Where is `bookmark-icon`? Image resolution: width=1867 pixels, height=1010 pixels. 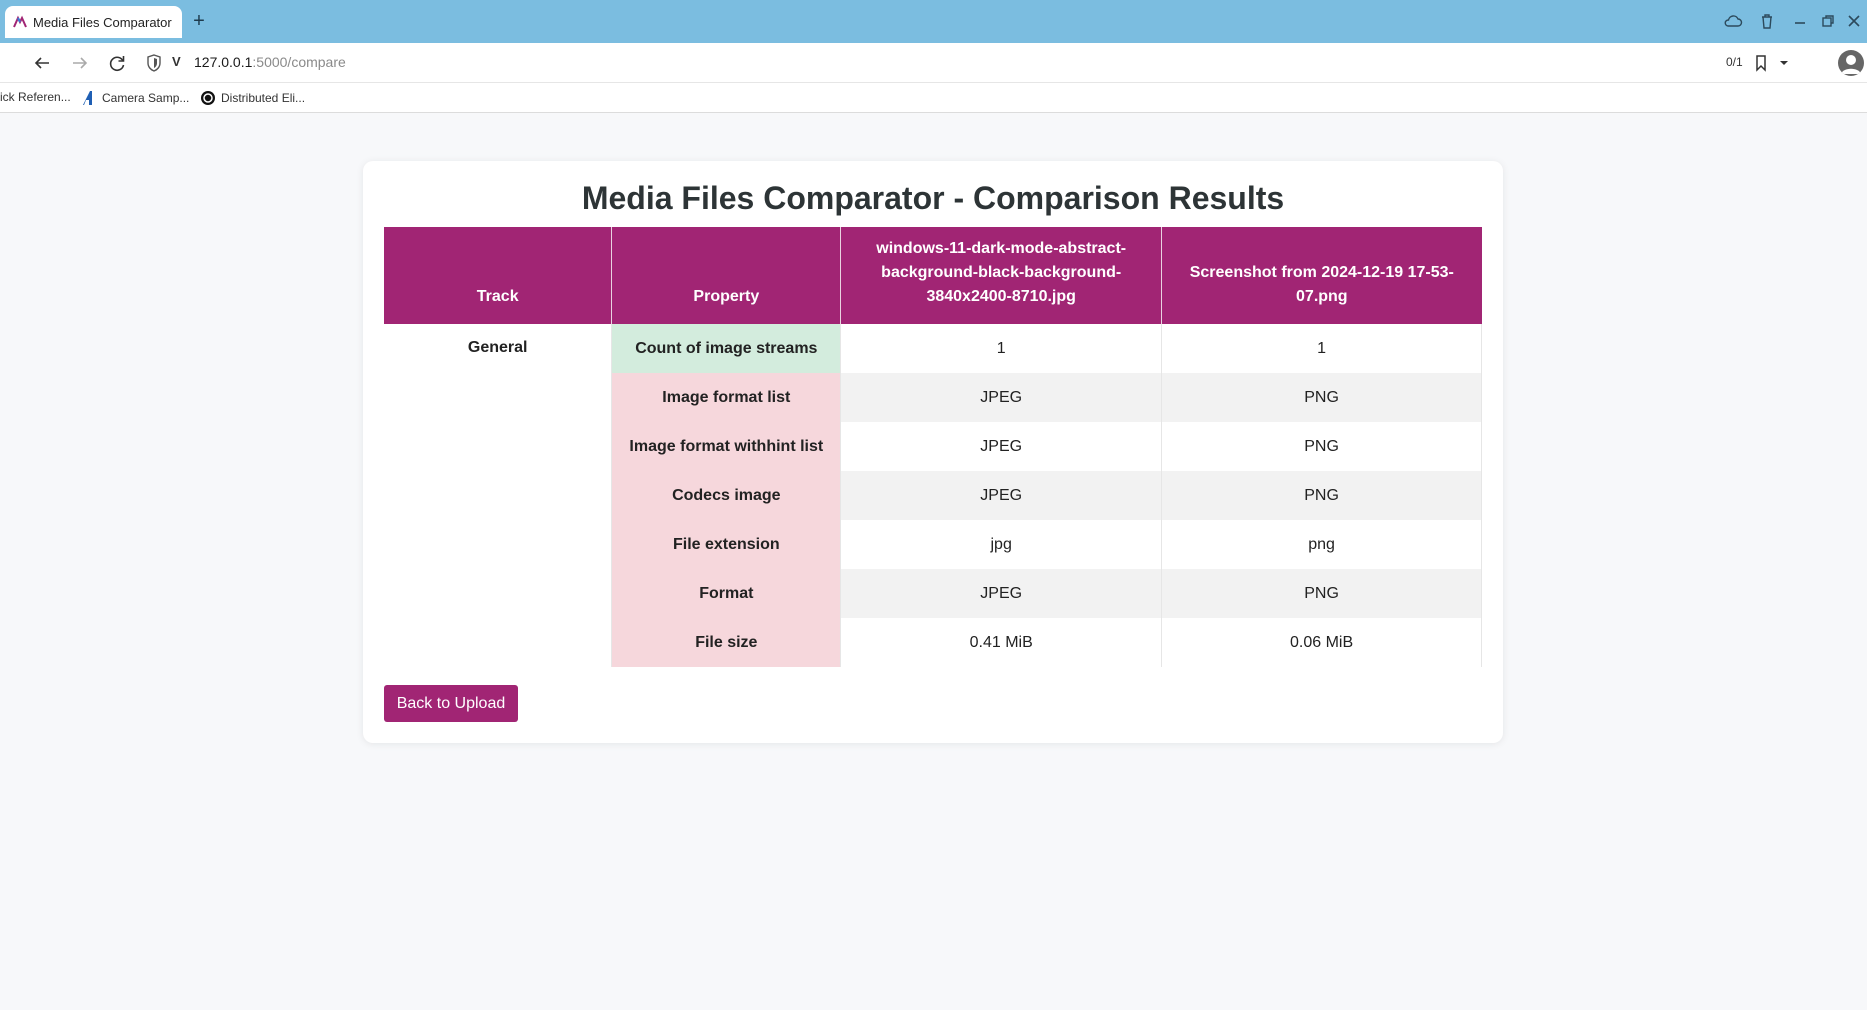
bookmark-icon is located at coordinates (1761, 64).